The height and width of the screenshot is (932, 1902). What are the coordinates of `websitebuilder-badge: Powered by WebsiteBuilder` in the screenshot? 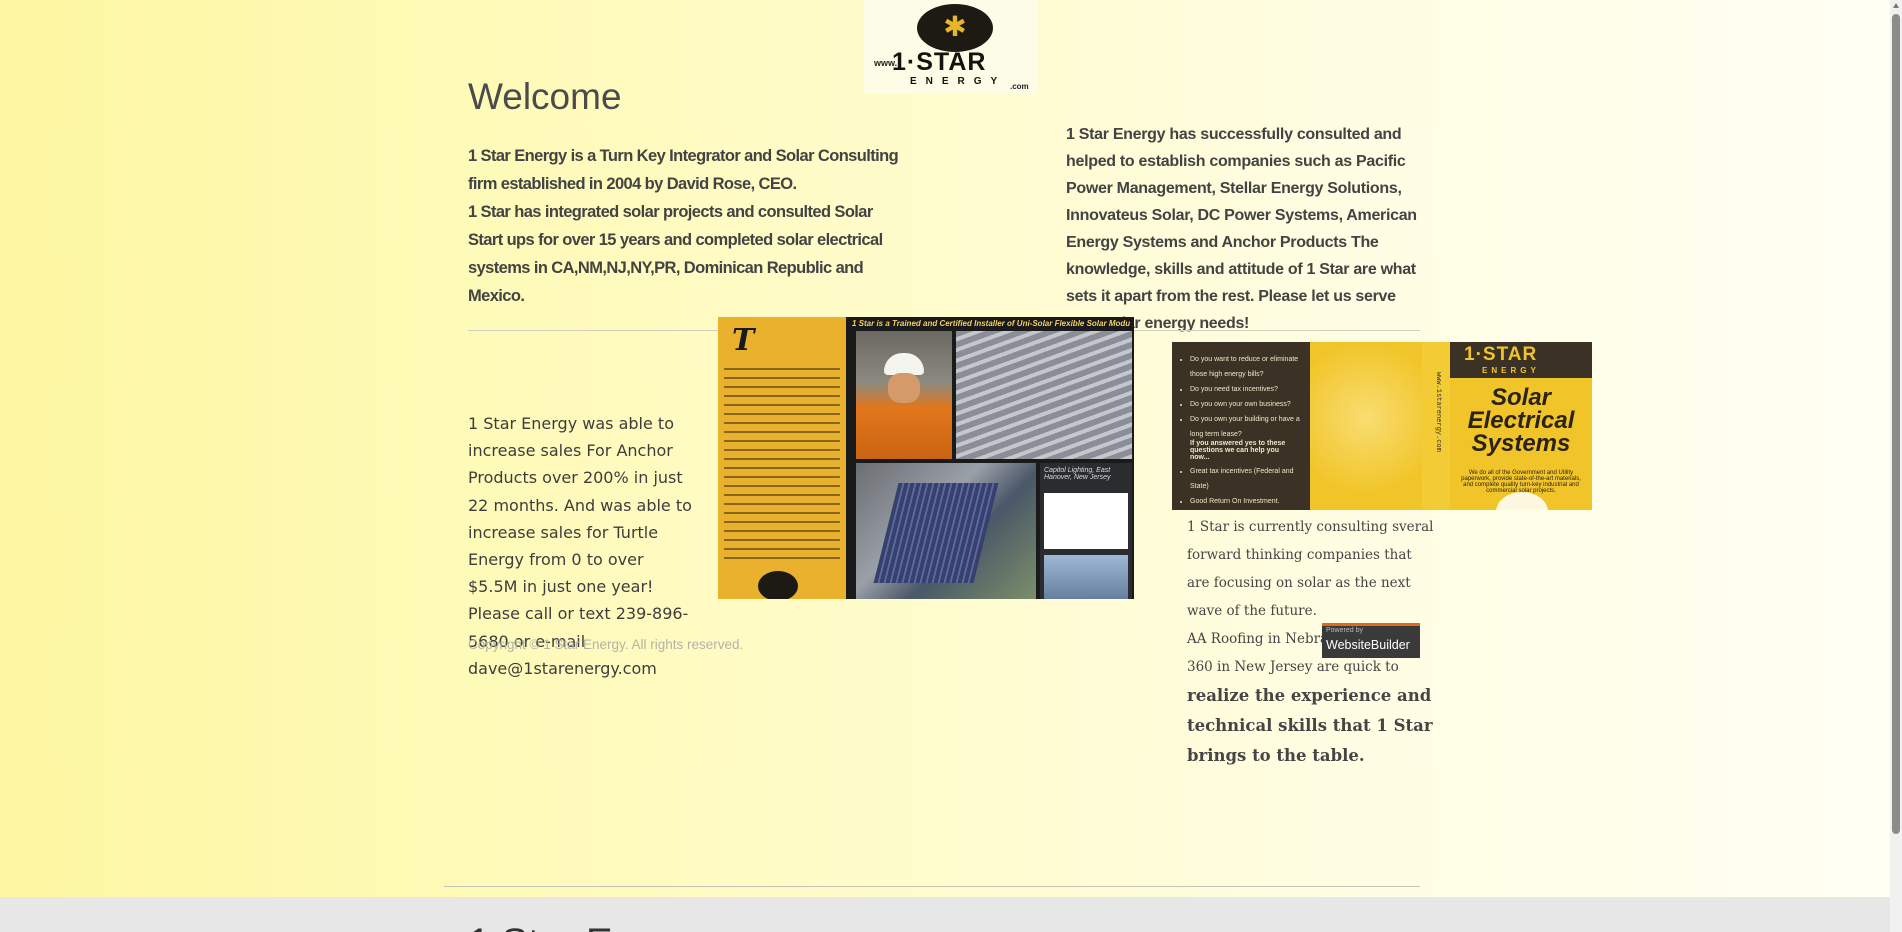 It's located at (1371, 640).